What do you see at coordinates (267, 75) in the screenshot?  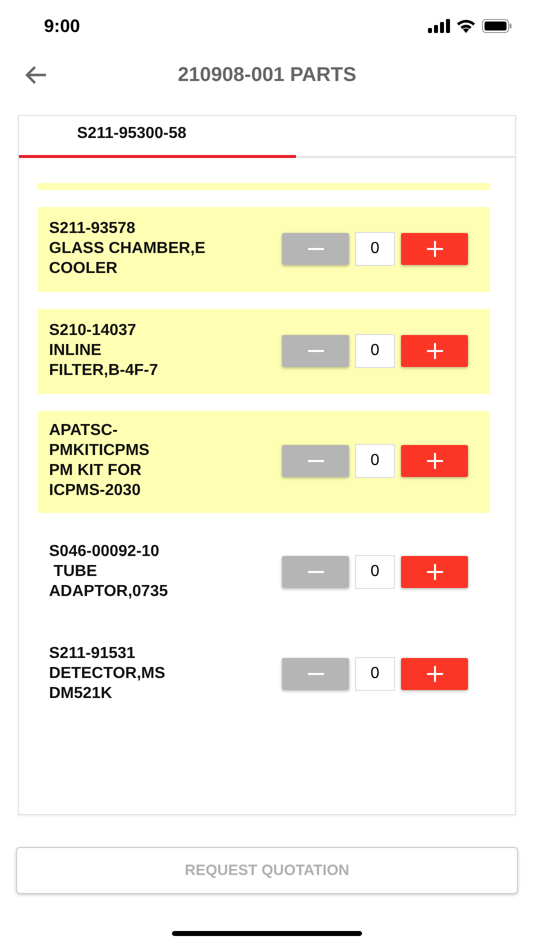 I see `page-title: 210908-001 PARTS` at bounding box center [267, 75].